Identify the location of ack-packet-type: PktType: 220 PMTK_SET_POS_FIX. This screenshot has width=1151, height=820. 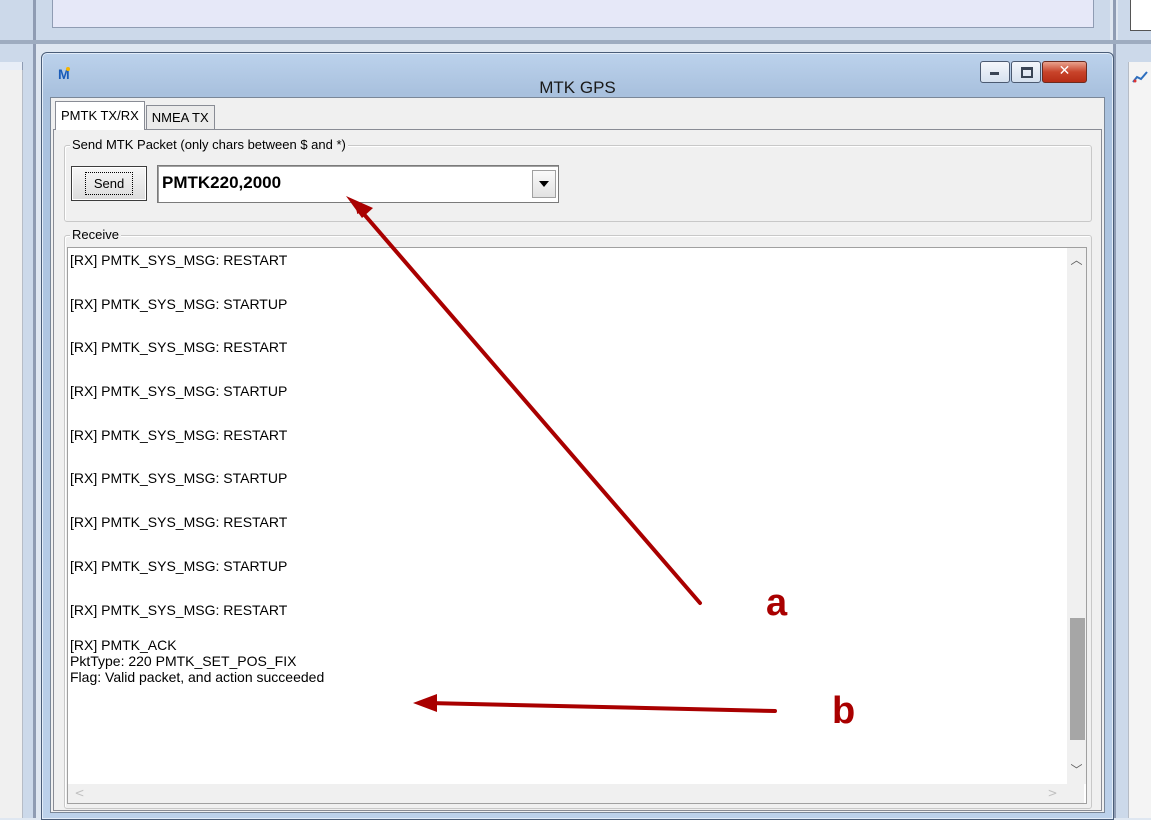
(183, 661).